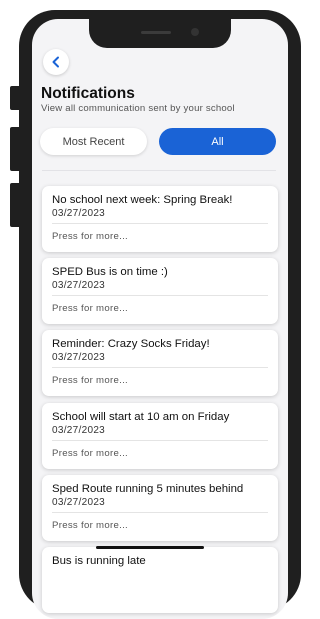 This screenshot has height=619, width=320. What do you see at coordinates (99, 561) in the screenshot?
I see `notification-title: Bus is running late` at bounding box center [99, 561].